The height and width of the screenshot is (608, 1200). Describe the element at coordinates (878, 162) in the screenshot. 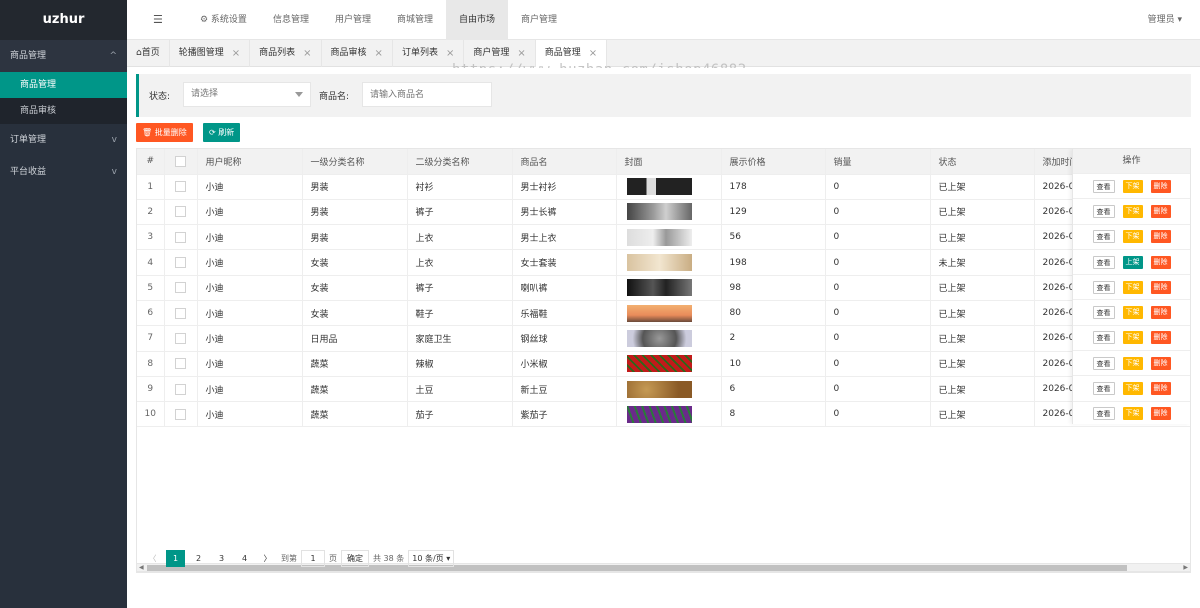

I see `col-sales: 销量` at that location.